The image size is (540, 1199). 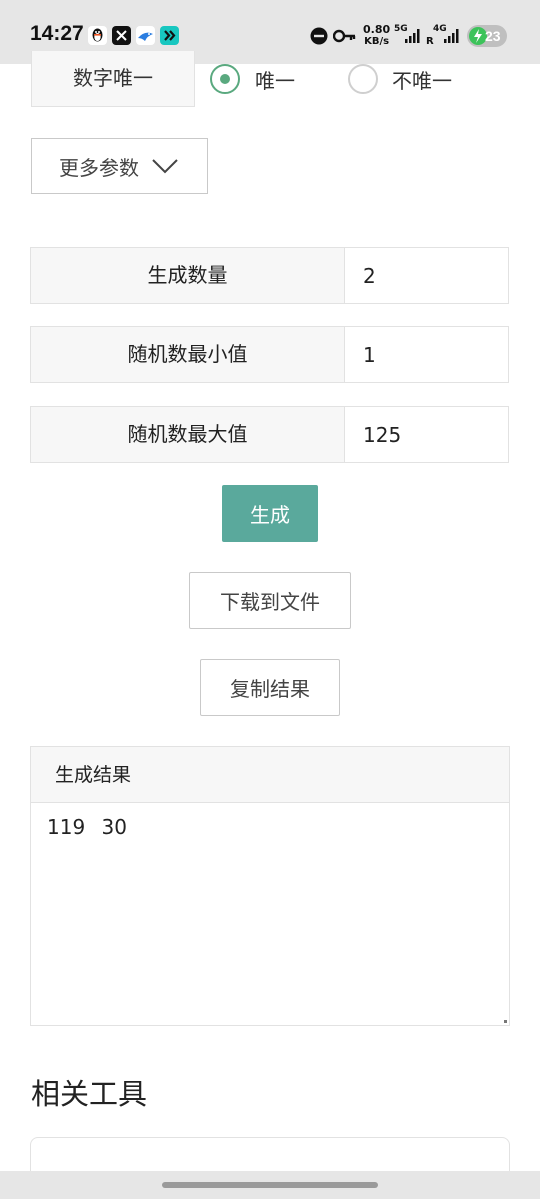 I want to click on signal-5g-icon, so click(x=412, y=38).